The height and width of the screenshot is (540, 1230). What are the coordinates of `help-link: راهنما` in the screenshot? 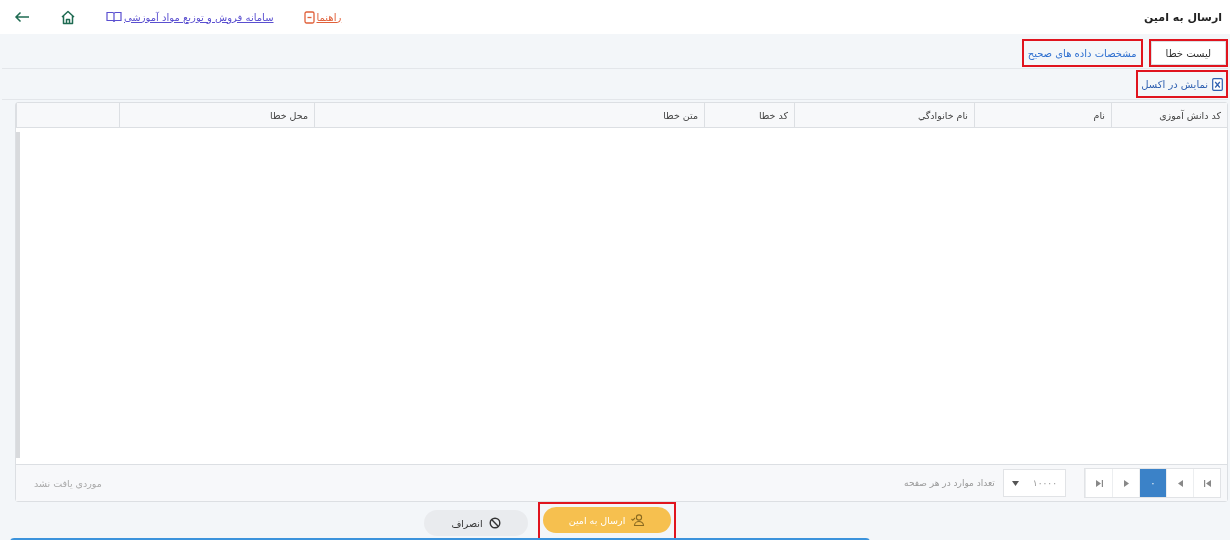 It's located at (322, 17).